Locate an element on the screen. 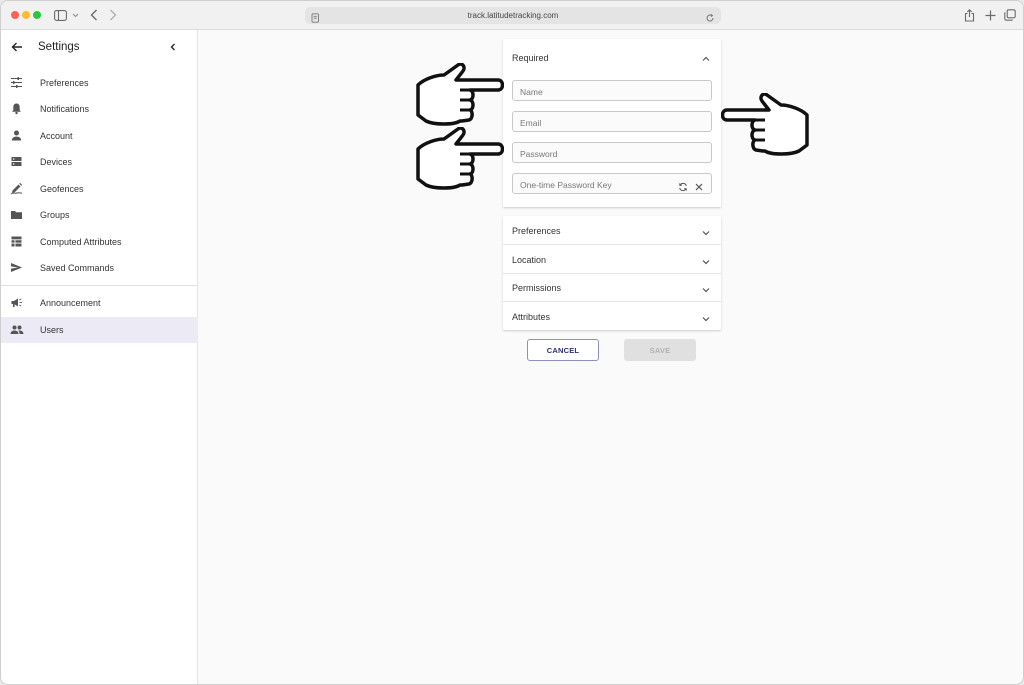 Image resolution: width=1024 pixels, height=685 pixels. share-icon is located at coordinates (969, 15).